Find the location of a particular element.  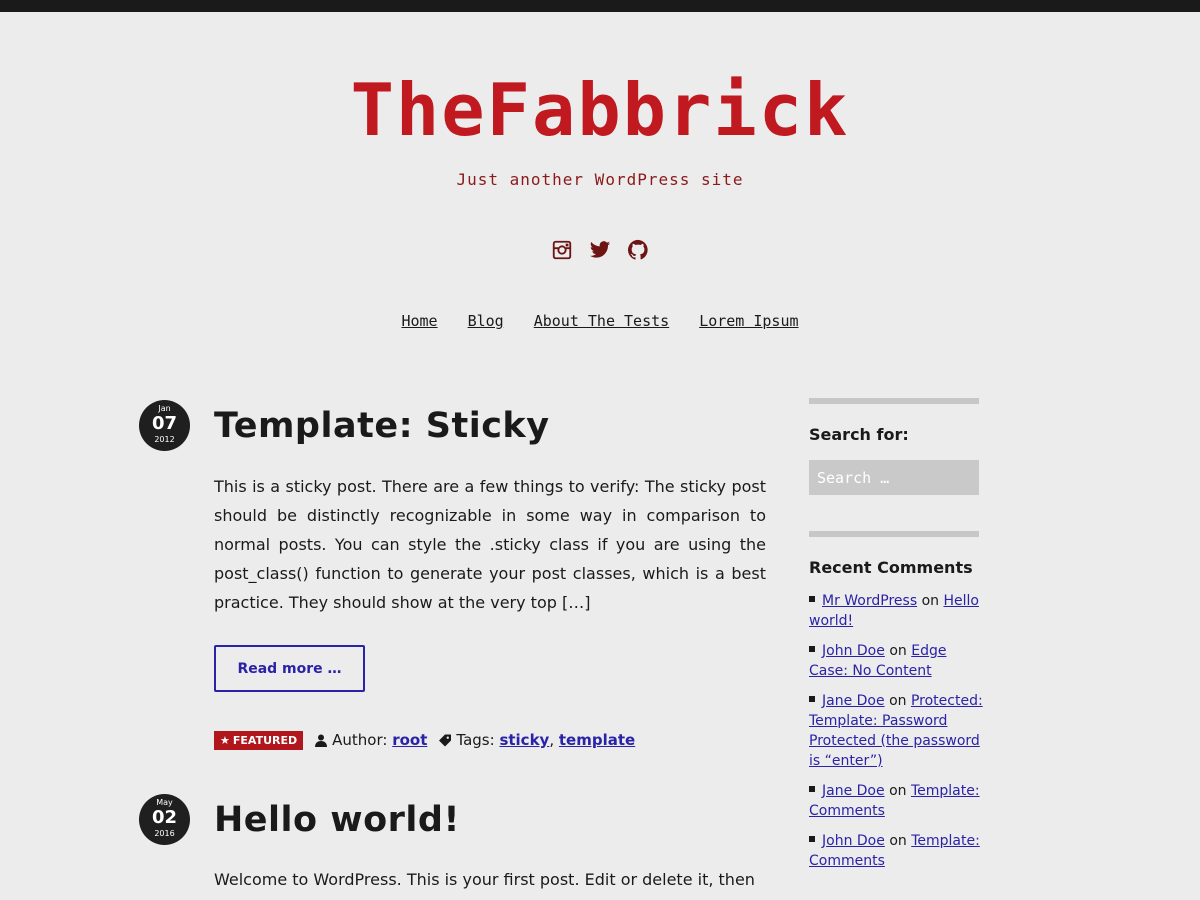

list-item: Mr WordPress on Hello world! is located at coordinates (896, 611).